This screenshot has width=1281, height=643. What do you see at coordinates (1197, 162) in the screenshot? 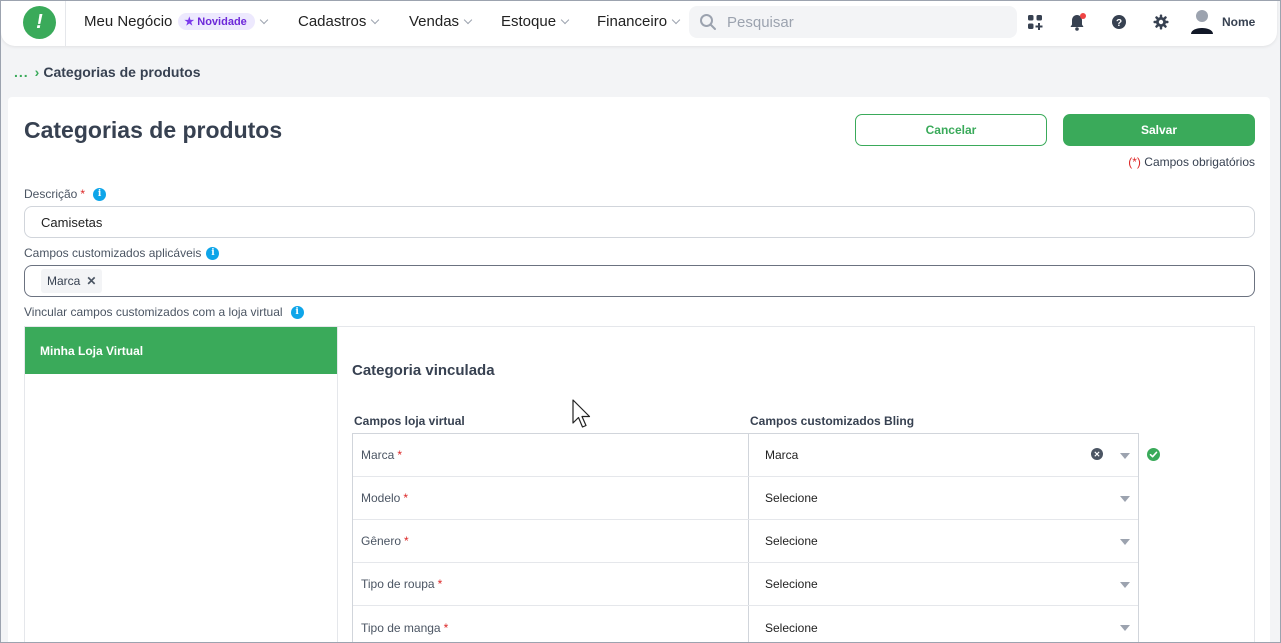
I see `required-note-text: Campos obrigatórios` at bounding box center [1197, 162].